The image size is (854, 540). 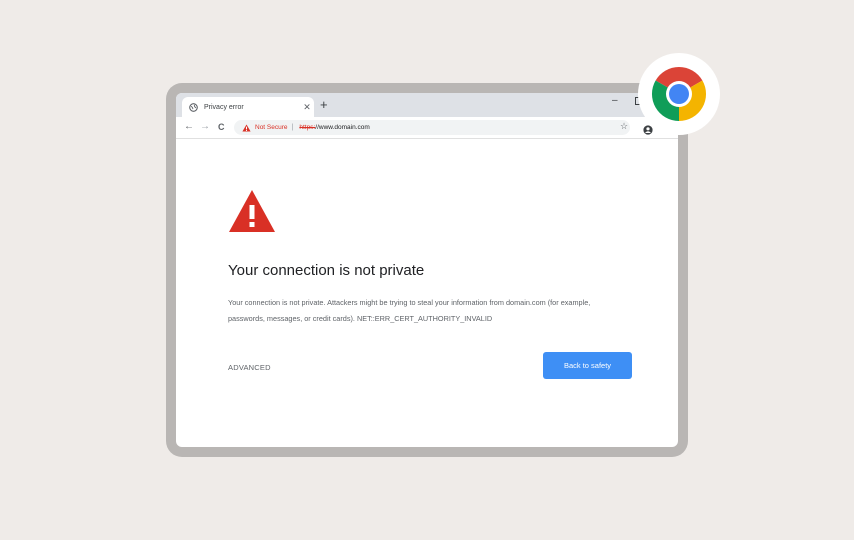 What do you see at coordinates (324, 105) in the screenshot?
I see `new-tab-button: +` at bounding box center [324, 105].